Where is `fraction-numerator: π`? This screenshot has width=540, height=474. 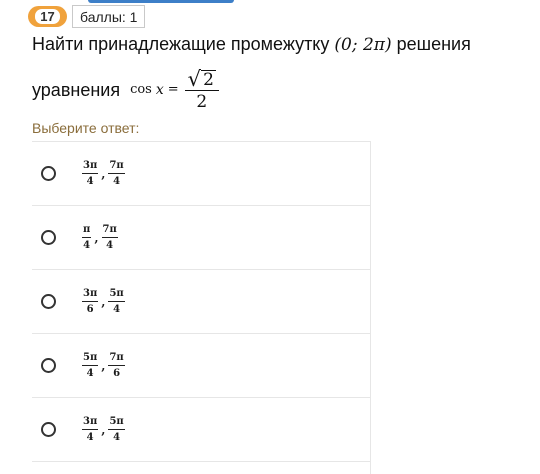 fraction-numerator: π is located at coordinates (87, 231).